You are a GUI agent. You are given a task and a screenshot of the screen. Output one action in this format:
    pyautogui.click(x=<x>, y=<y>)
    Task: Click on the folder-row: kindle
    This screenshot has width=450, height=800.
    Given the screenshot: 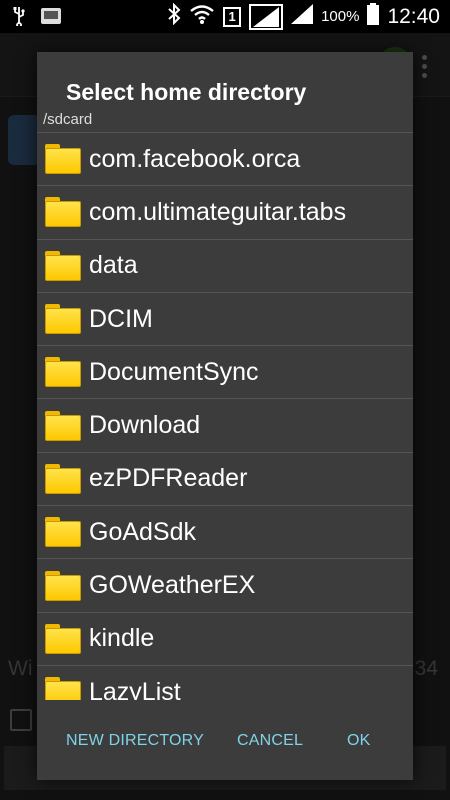 What is the action you would take?
    pyautogui.click(x=225, y=638)
    